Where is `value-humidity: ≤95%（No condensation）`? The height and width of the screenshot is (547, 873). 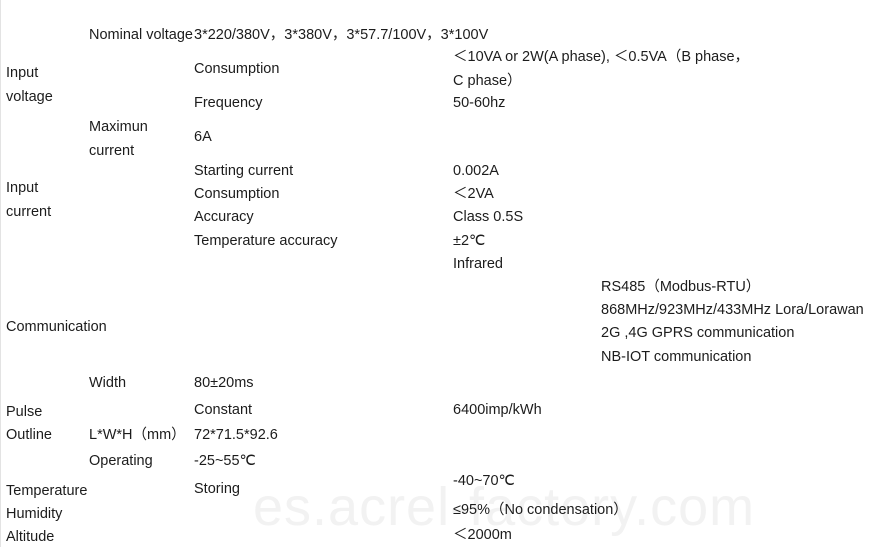 value-humidity: ≤95%（No condensation） is located at coordinates (540, 510).